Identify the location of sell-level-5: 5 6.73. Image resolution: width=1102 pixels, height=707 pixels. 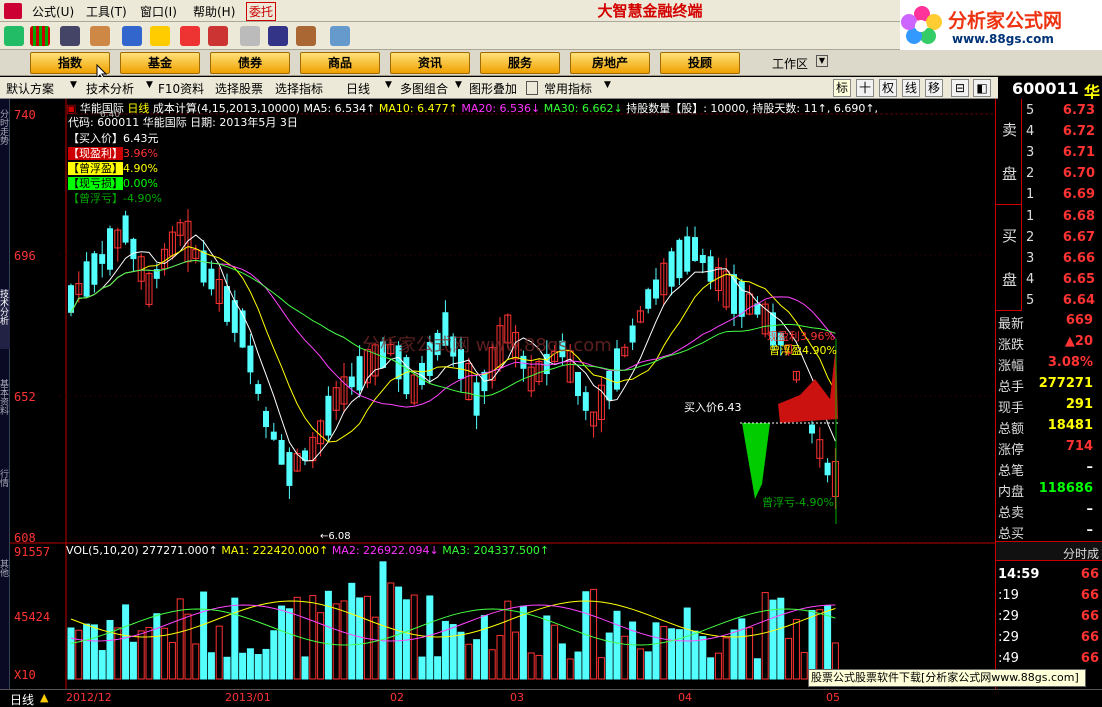
(1062, 111).